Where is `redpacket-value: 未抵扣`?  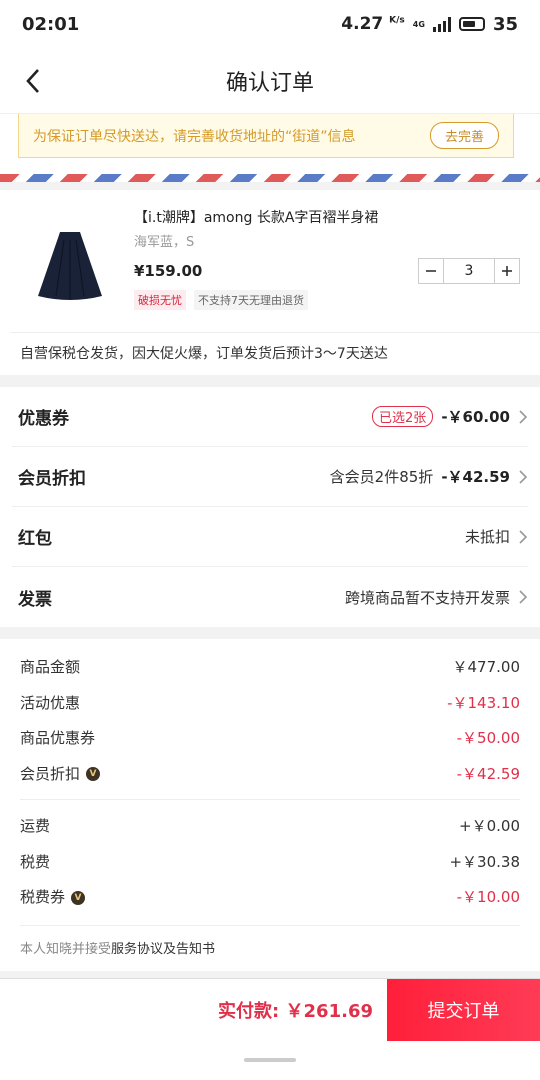 redpacket-value: 未抵扣 is located at coordinates (496, 536).